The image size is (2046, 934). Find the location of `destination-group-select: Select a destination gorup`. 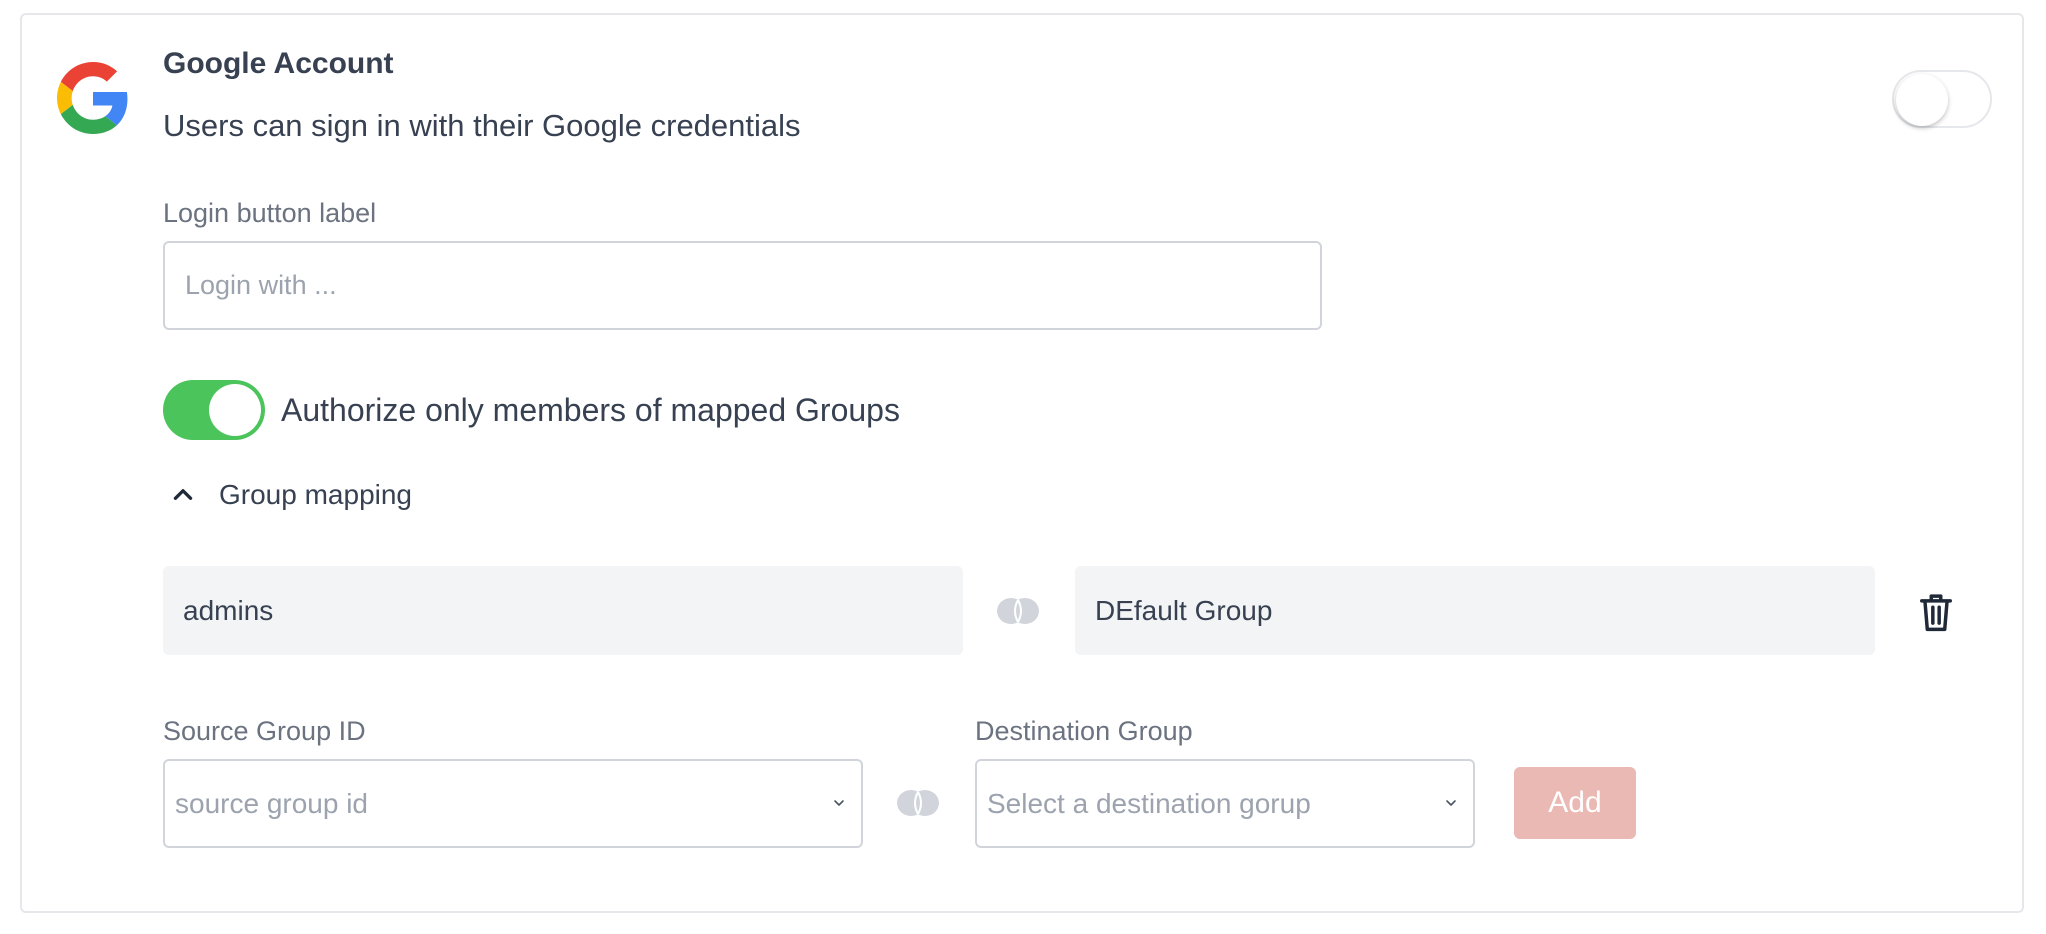

destination-group-select: Select a destination gorup is located at coordinates (1225, 803).